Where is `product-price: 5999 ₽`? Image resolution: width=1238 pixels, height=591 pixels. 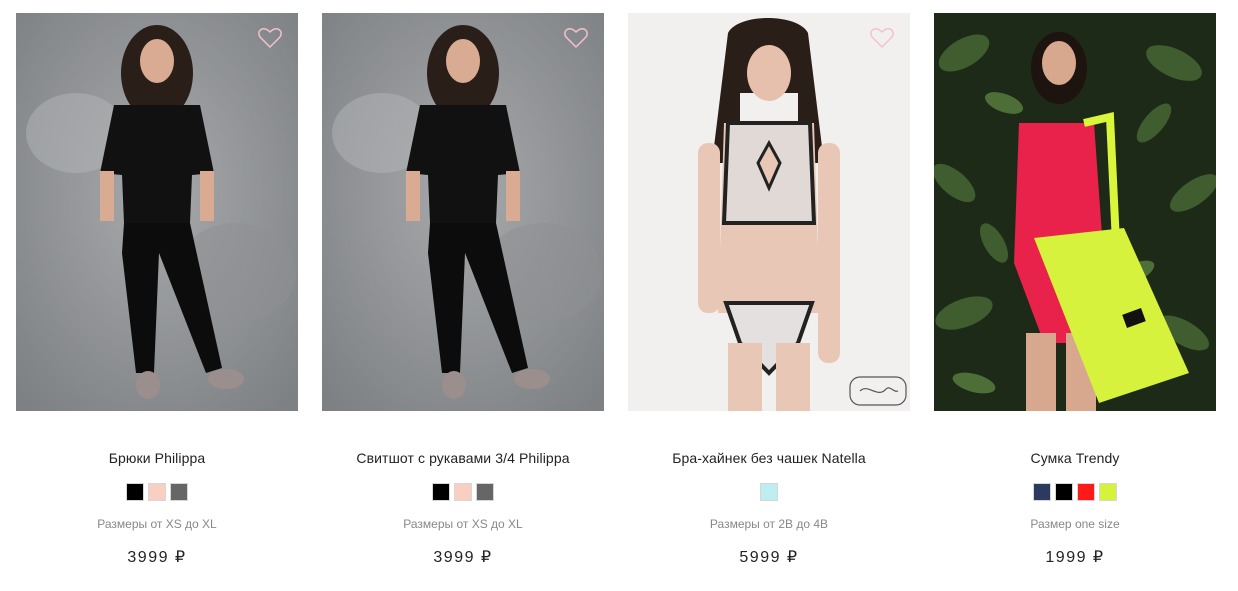
product-price: 5999 ₽ is located at coordinates (769, 557).